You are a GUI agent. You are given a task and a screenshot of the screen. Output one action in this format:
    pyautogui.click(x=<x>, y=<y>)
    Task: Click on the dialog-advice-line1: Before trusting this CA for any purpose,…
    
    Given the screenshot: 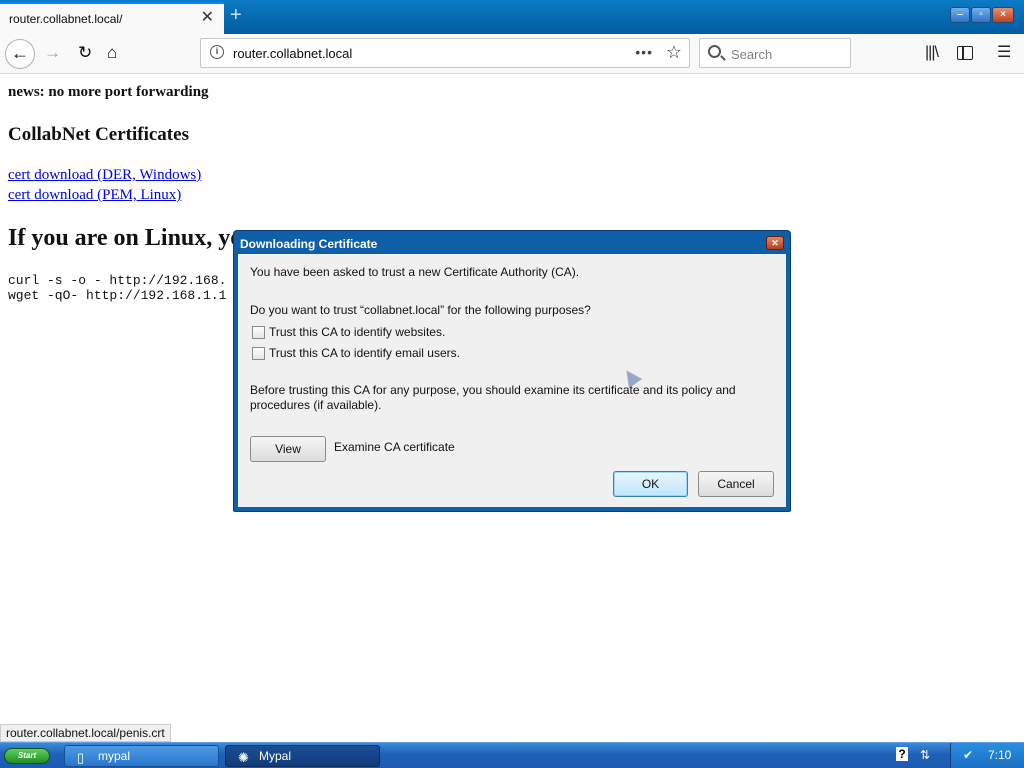 What is the action you would take?
    pyautogui.click(x=493, y=390)
    